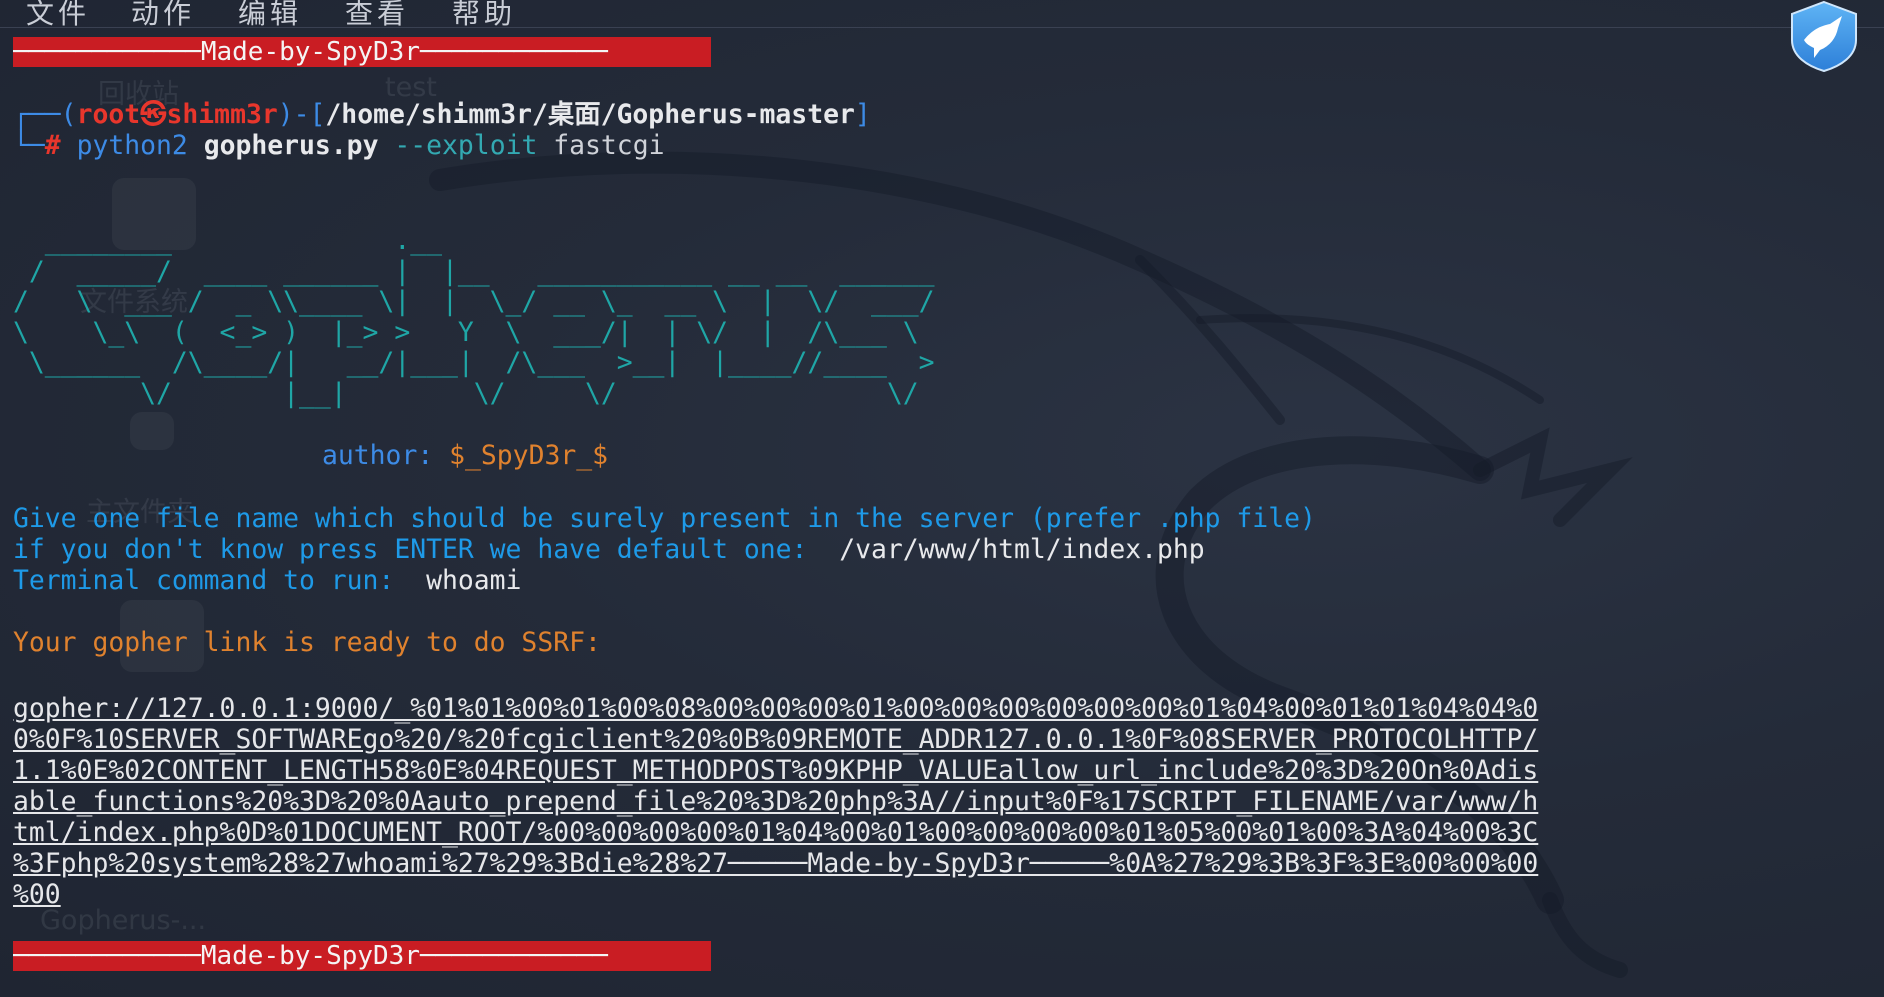 The width and height of the screenshot is (1884, 997). What do you see at coordinates (37, 894) in the screenshot?
I see `gopher-link-line: %00` at bounding box center [37, 894].